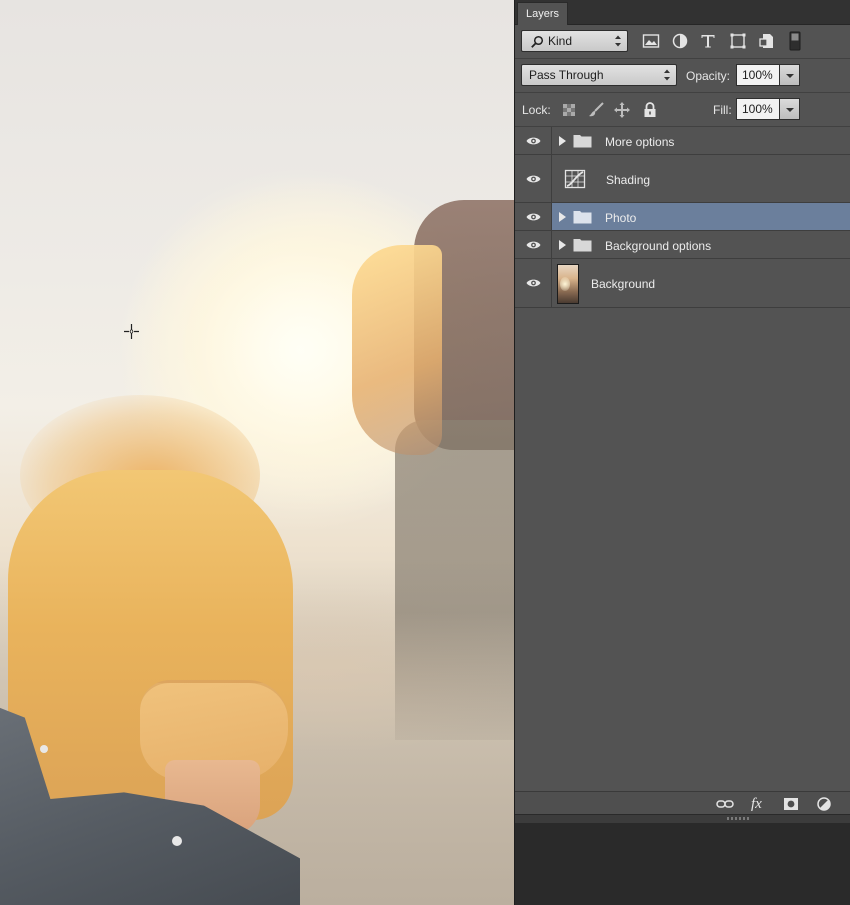  Describe the element at coordinates (682, 803) in the screenshot. I see `layers-bottom-toolbar: fx` at that location.